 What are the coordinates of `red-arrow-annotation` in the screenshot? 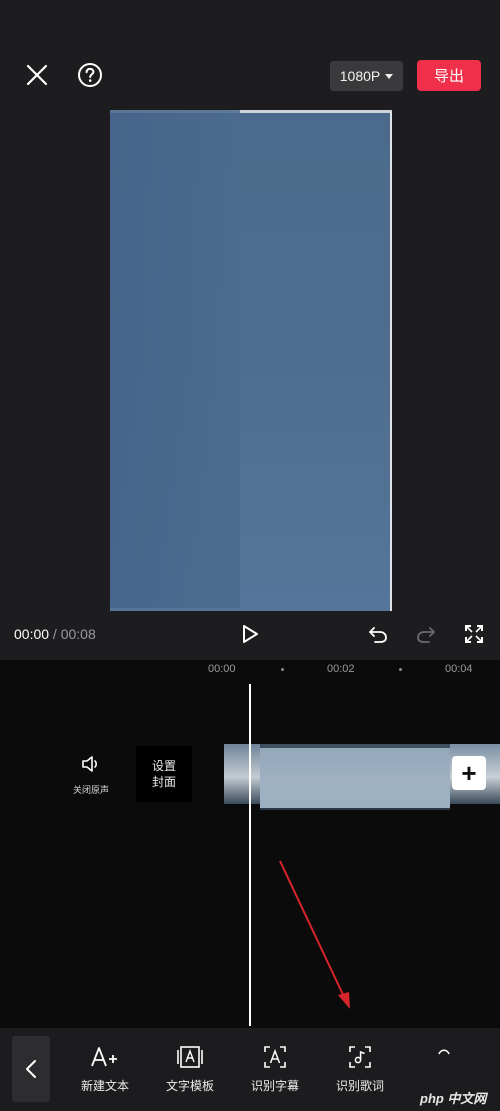 It's located at (314, 934).